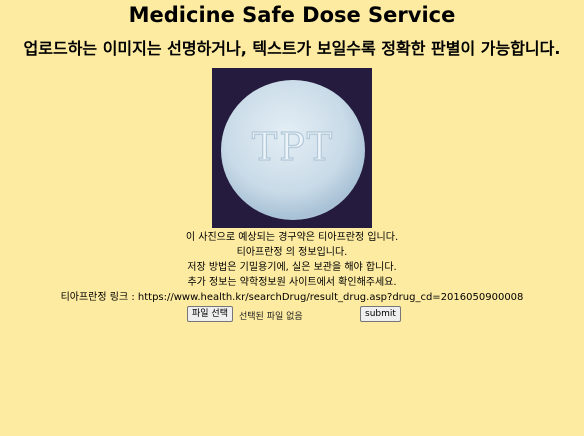  What do you see at coordinates (292, 252) in the screenshot?
I see `info-title-text: 티아프란정 의 정보입니다.` at bounding box center [292, 252].